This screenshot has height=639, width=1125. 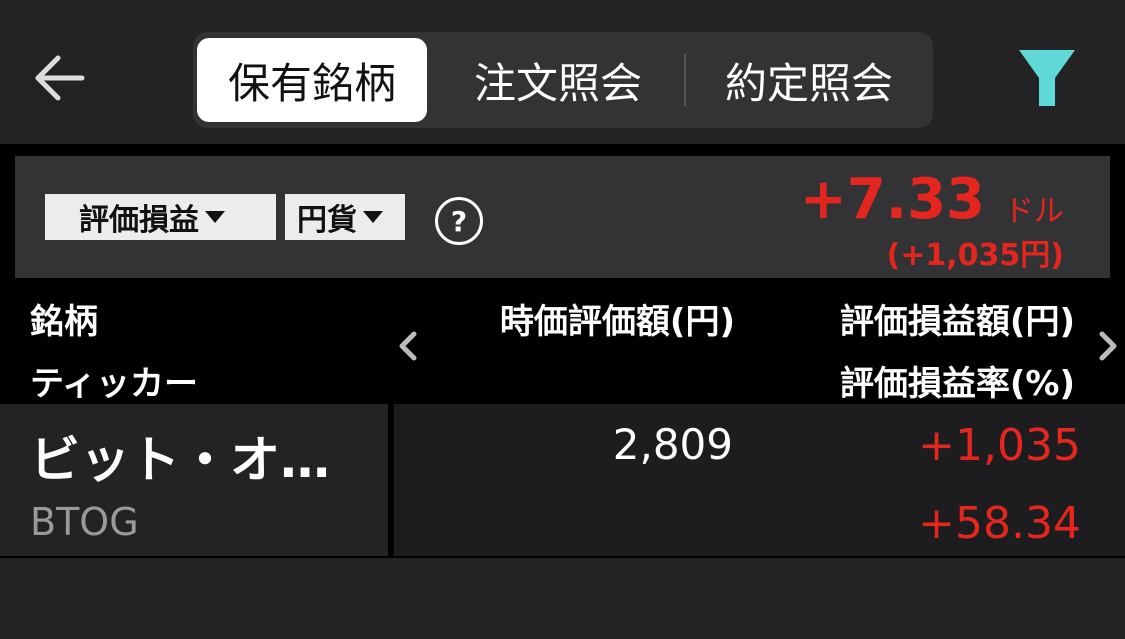 I want to click on filter-icon, so click(x=1047, y=78).